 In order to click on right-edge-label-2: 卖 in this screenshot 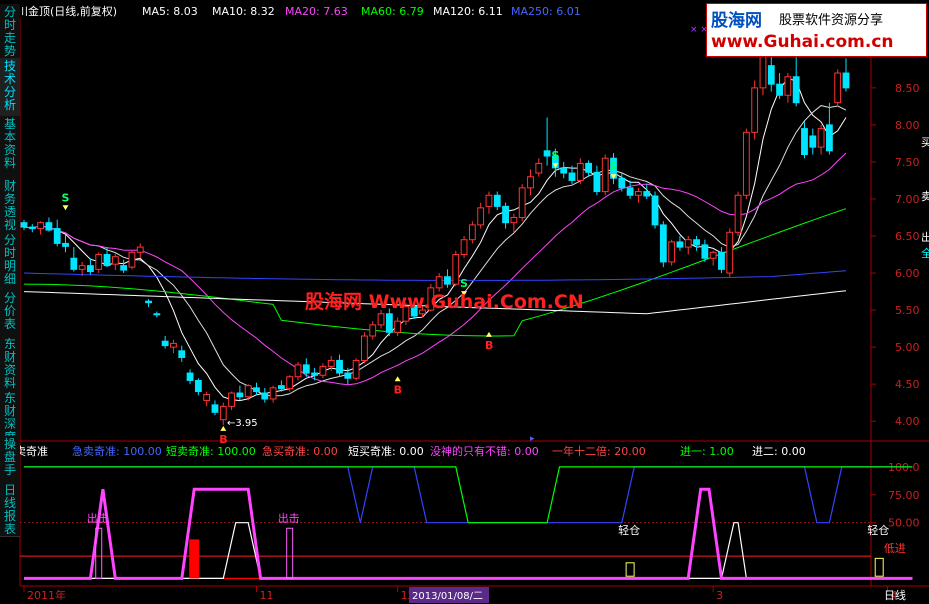, I will do `click(925, 196)`.